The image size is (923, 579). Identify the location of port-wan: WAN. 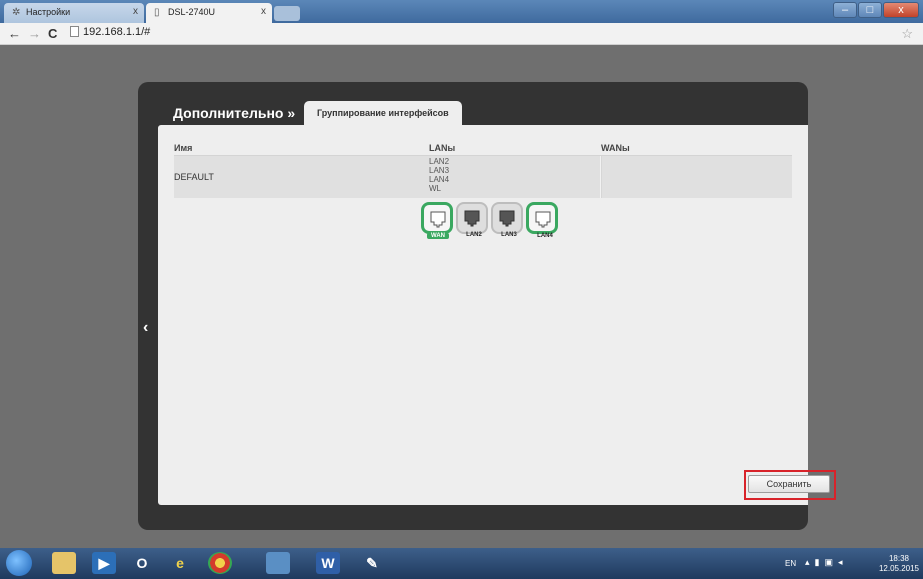
(437, 220).